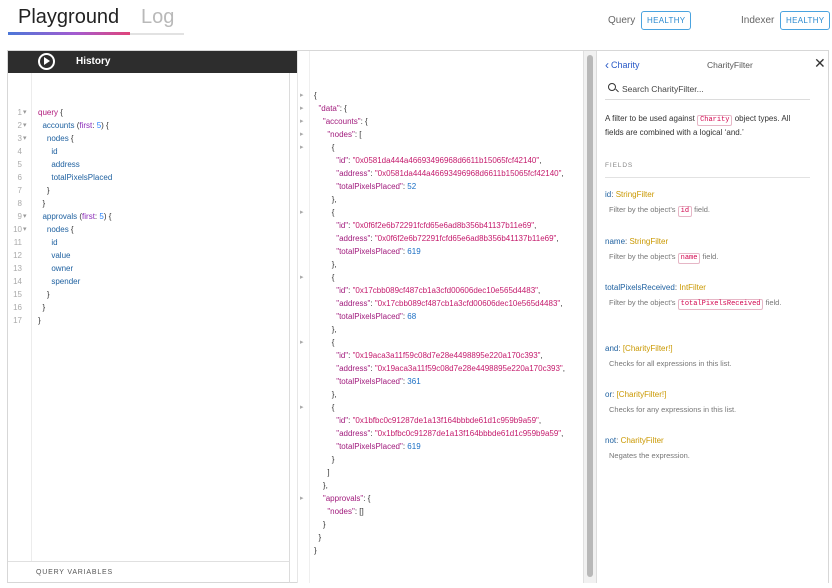 The image size is (832, 588). Describe the element at coordinates (625, 65) in the screenshot. I see `docs-back-label: Charity` at that location.